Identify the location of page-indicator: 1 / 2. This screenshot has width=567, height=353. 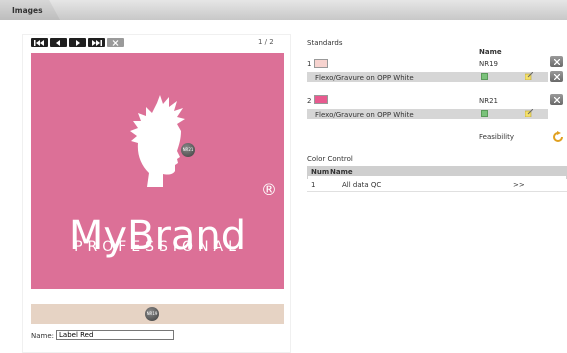
(266, 42).